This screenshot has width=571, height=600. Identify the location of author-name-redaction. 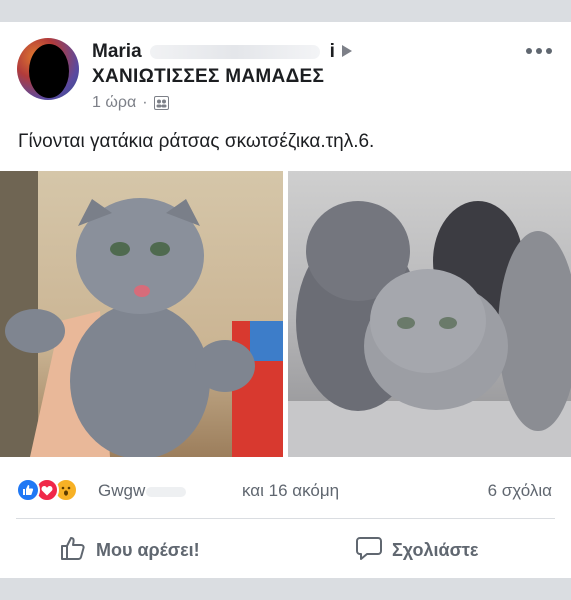
(234, 52).